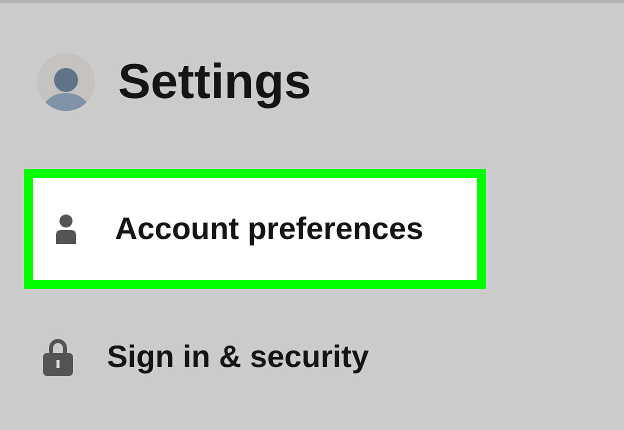 This screenshot has height=430, width=624. I want to click on item-label: Account preferences, so click(269, 229).